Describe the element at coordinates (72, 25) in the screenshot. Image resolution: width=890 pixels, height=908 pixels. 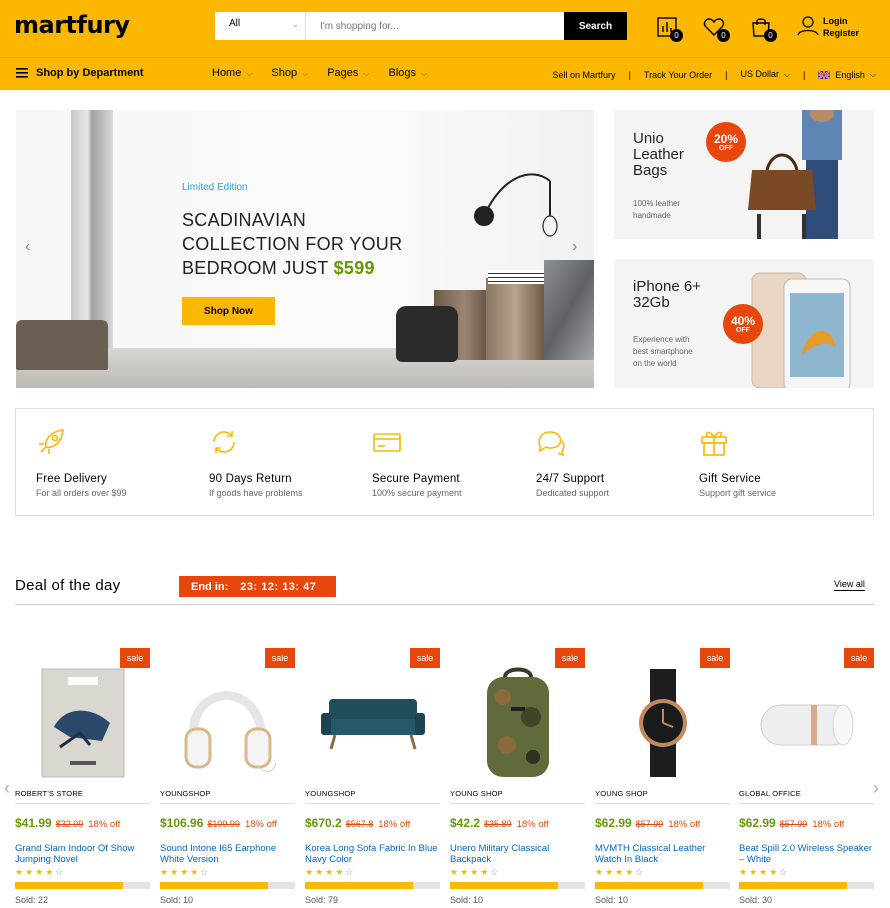
I see `site-logo: martfury` at that location.